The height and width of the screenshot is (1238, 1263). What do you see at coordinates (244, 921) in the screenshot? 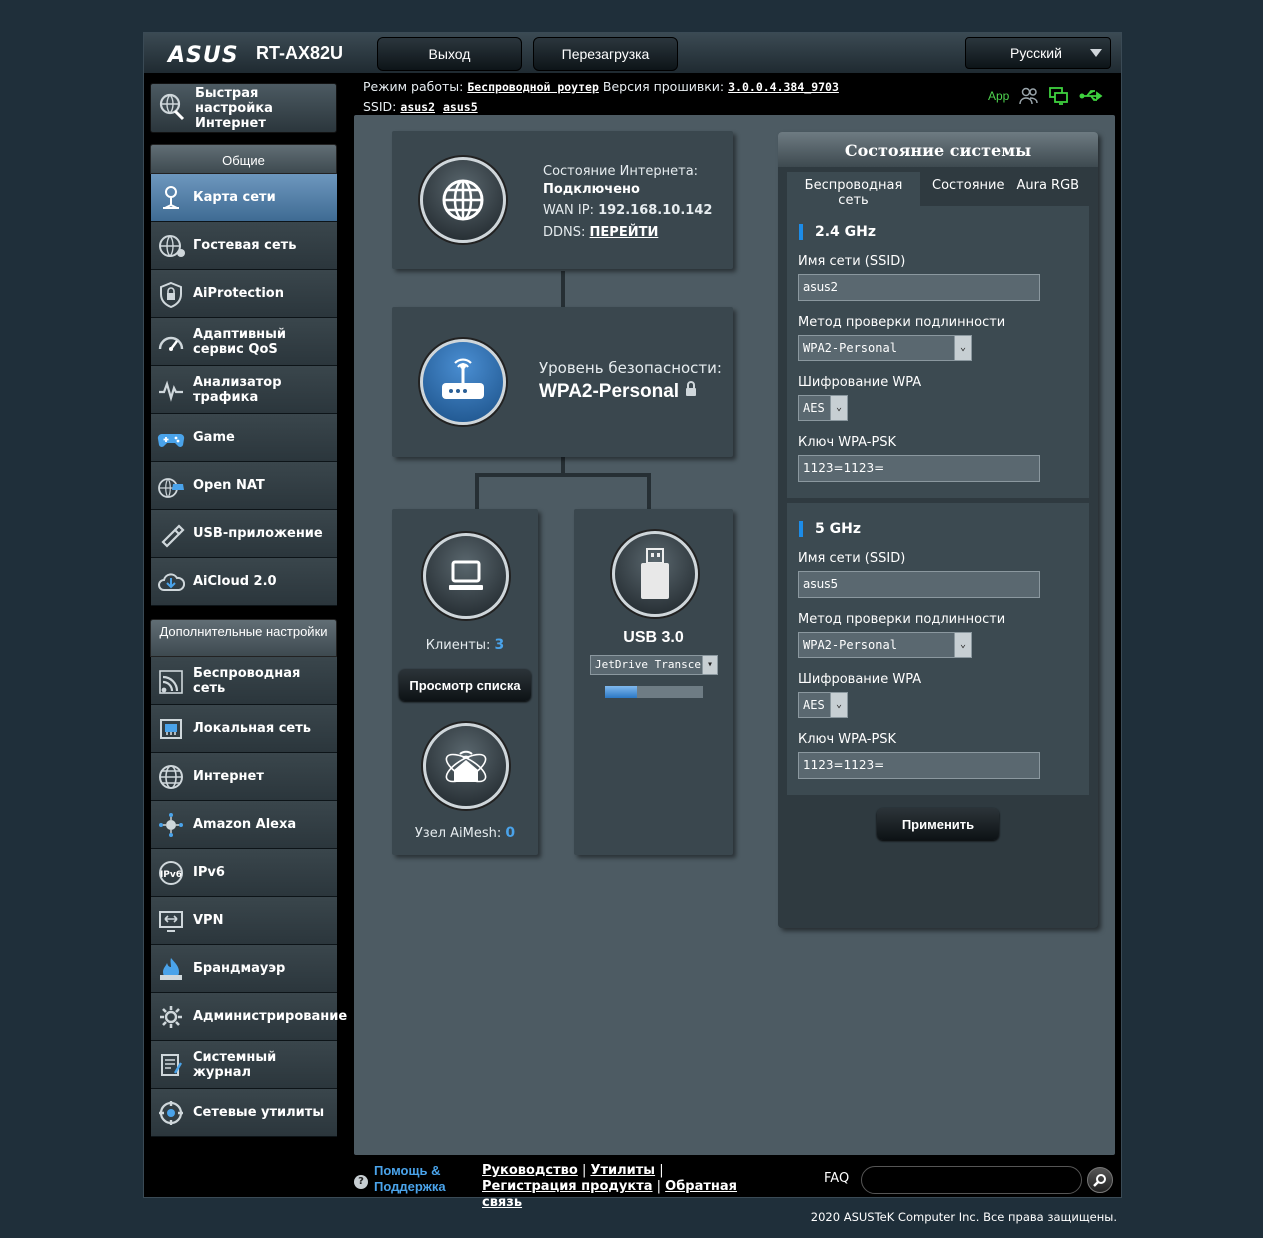
I see `sidebar-item-vpn: VPN` at bounding box center [244, 921].